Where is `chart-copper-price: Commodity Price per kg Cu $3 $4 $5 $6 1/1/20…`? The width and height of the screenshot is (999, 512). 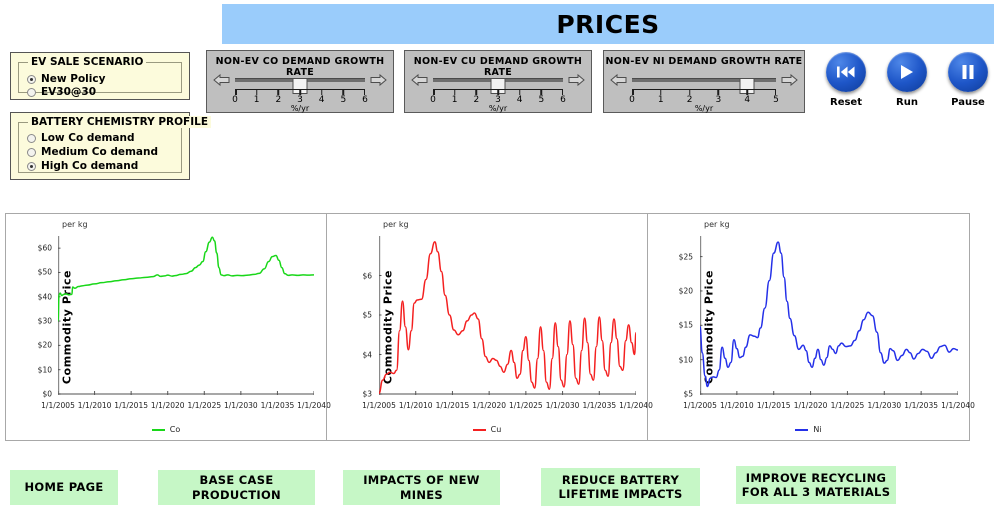
chart-copper-price: Commodity Price per kg Cu $3 $4 $5 $6 1/1/20… is located at coordinates (489, 327).